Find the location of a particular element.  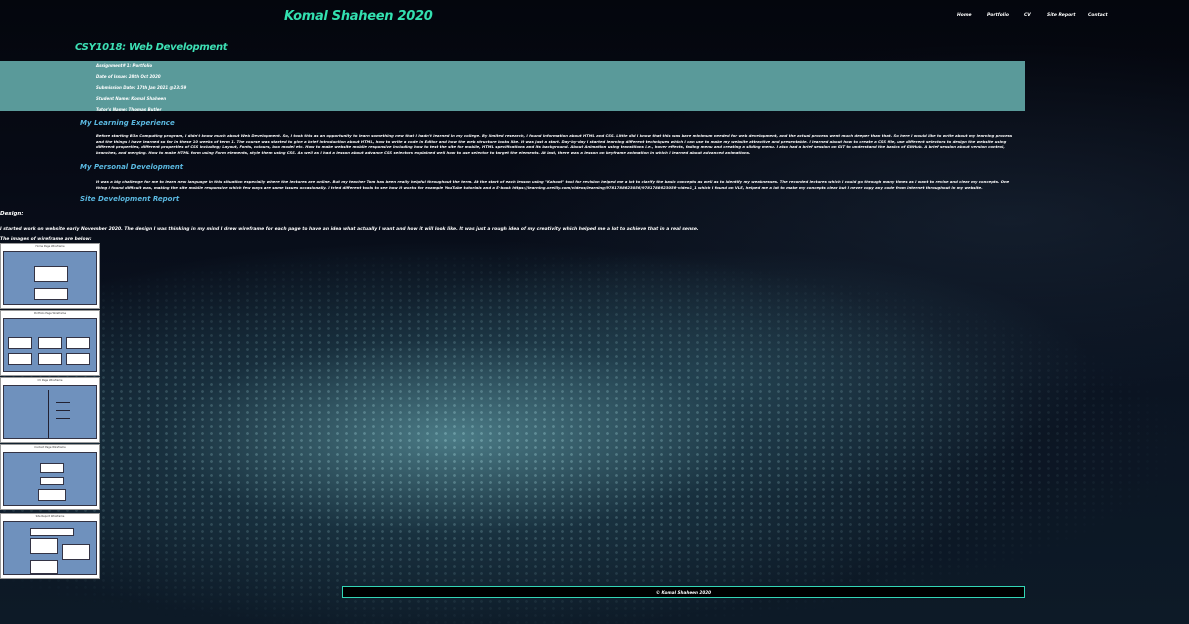

wireframe-image-cv: CV Page Wireframe is located at coordinates (50, 410).